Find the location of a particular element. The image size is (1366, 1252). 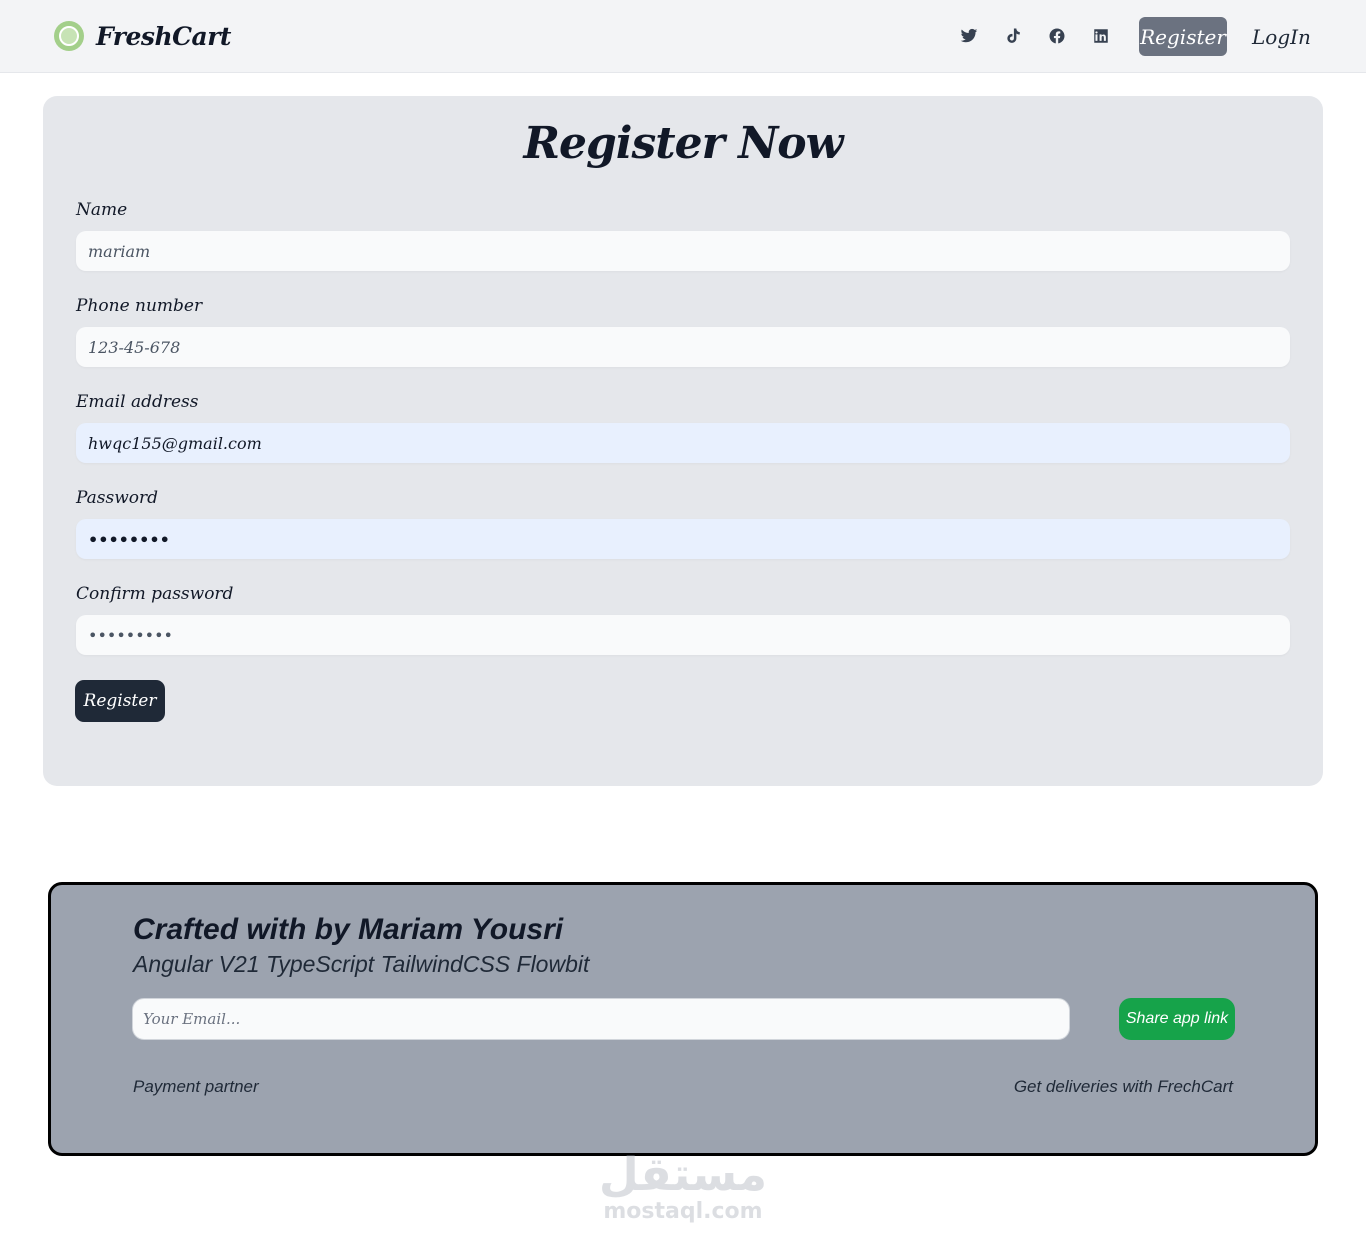

watermark-arabic: مستقل is located at coordinates (683, 1174).